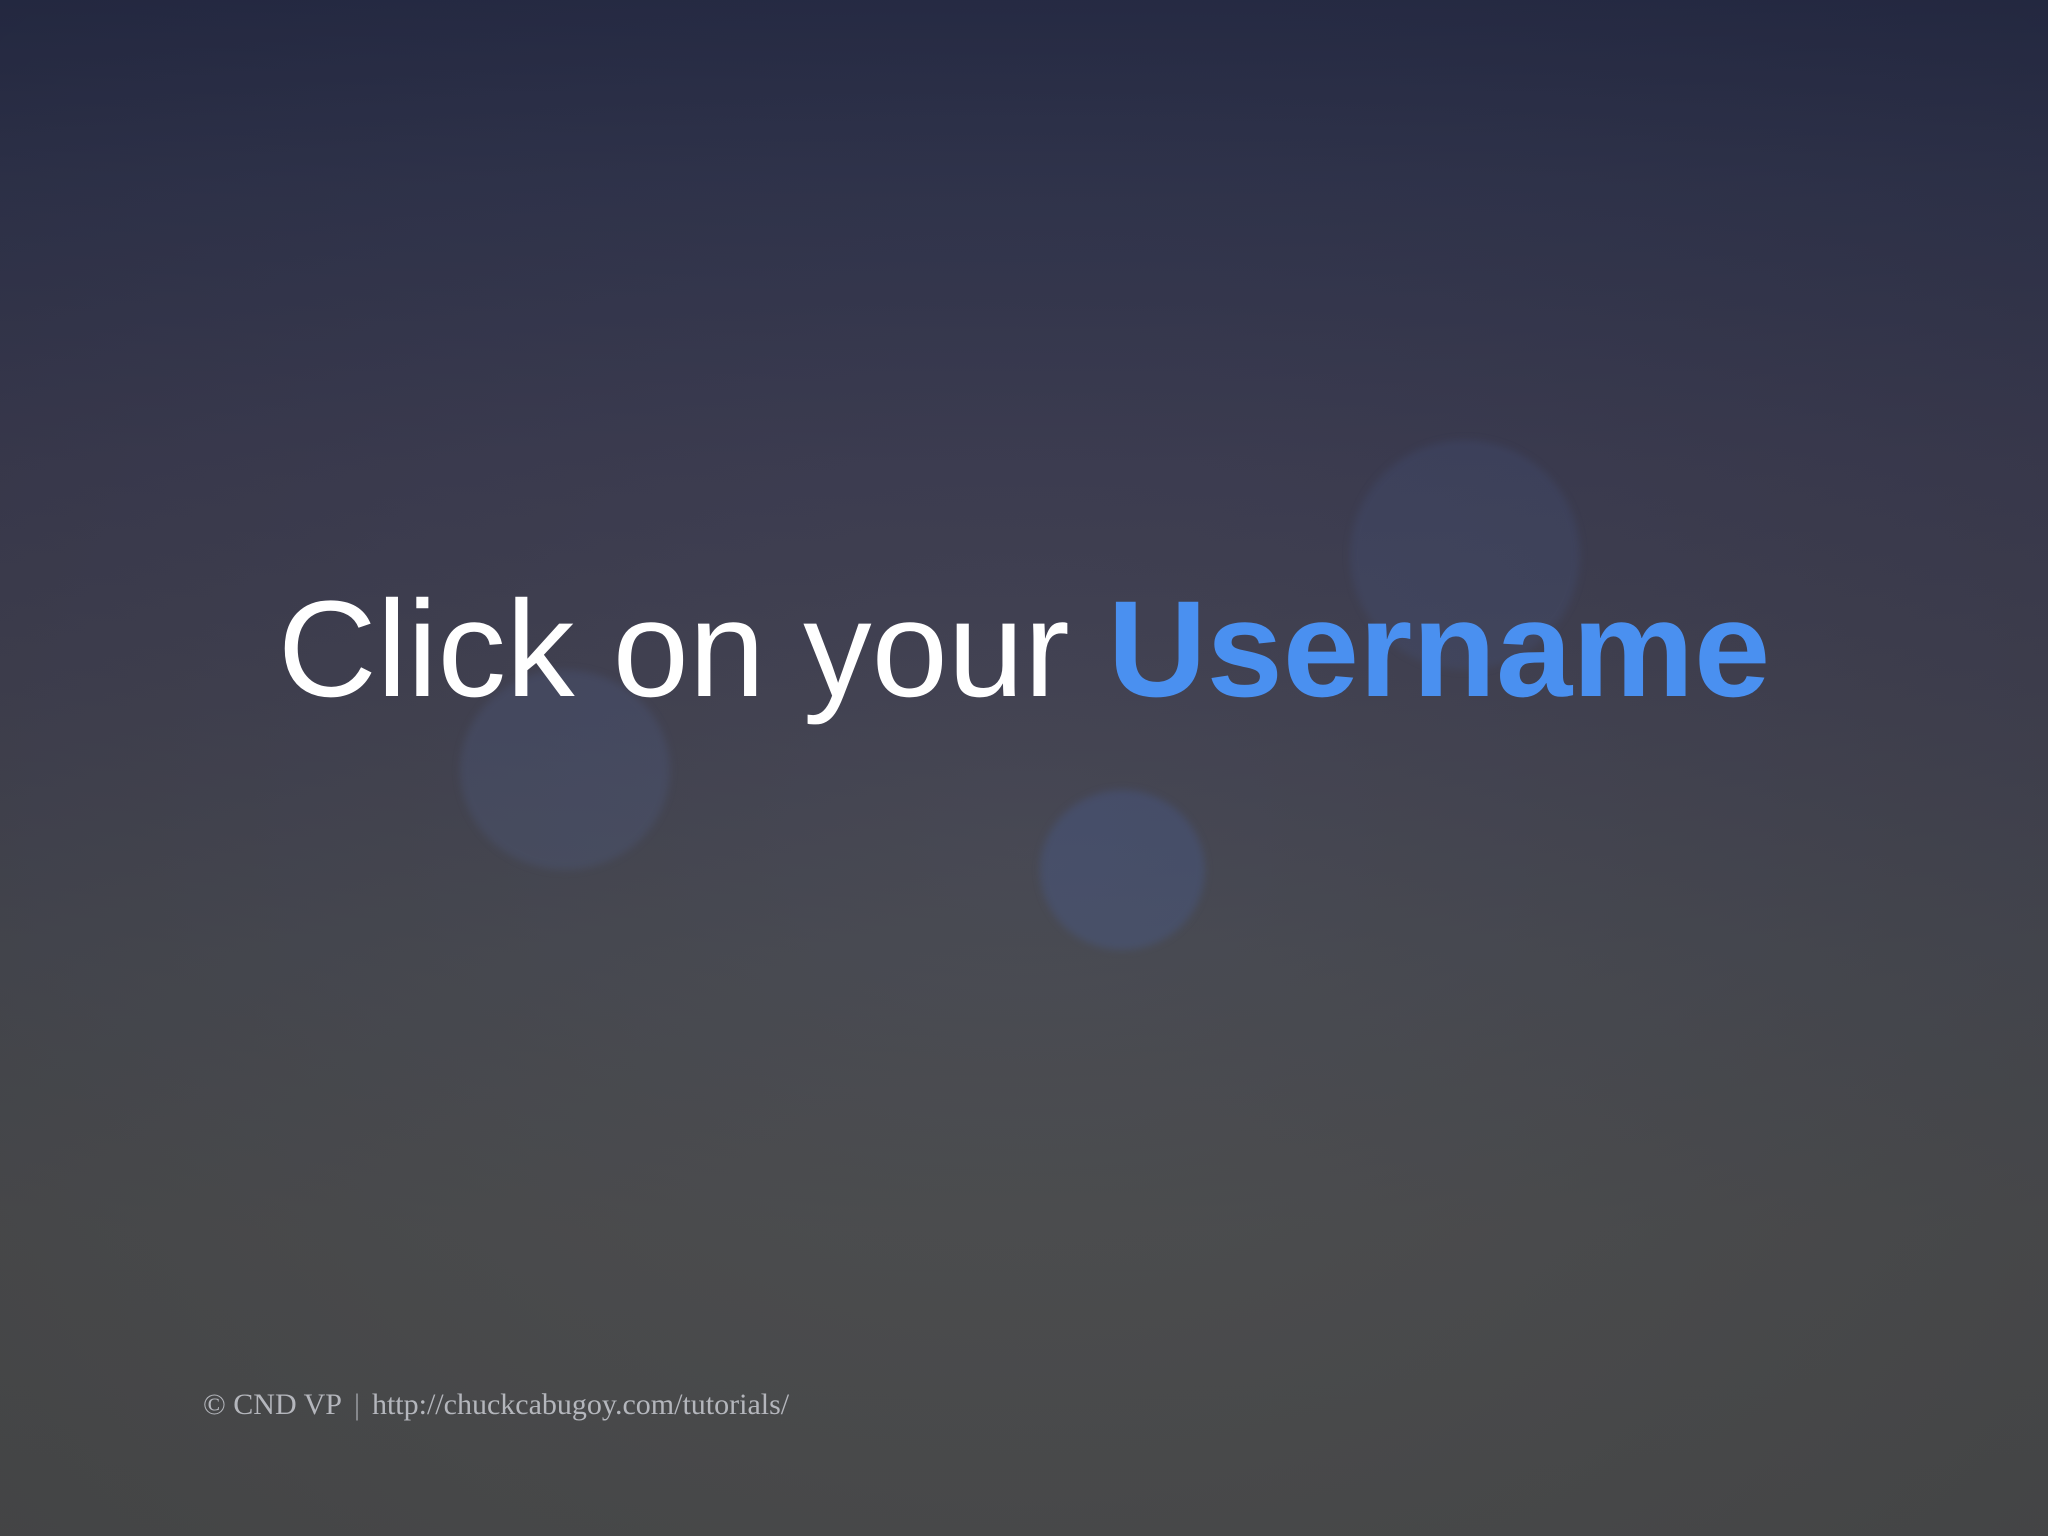 The height and width of the screenshot is (1536, 2048). Describe the element at coordinates (692, 649) in the screenshot. I see `headline-text: Click on your` at that location.